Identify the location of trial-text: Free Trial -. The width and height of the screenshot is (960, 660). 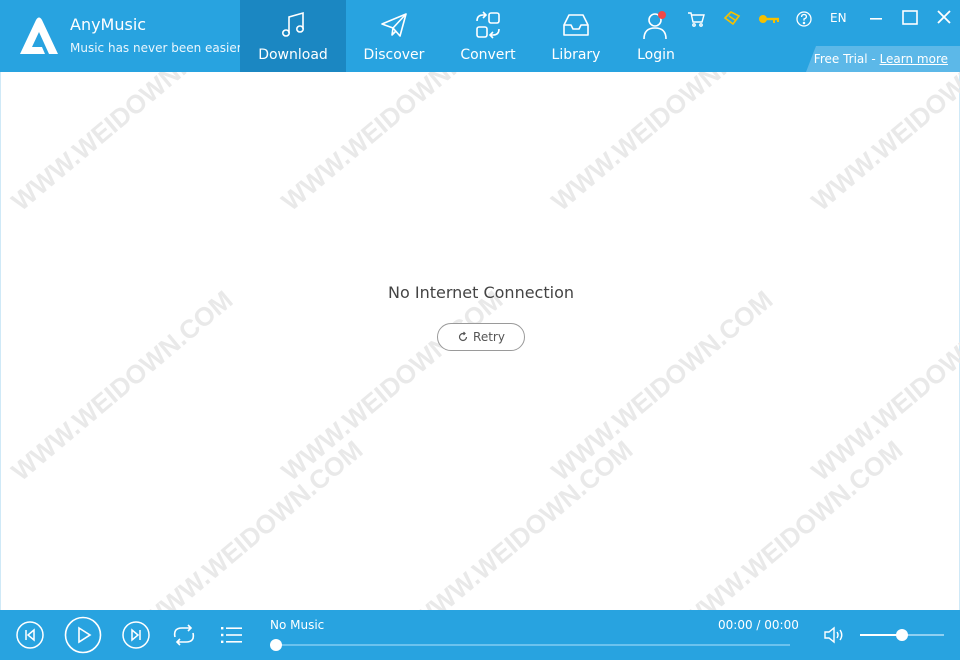
(846, 59).